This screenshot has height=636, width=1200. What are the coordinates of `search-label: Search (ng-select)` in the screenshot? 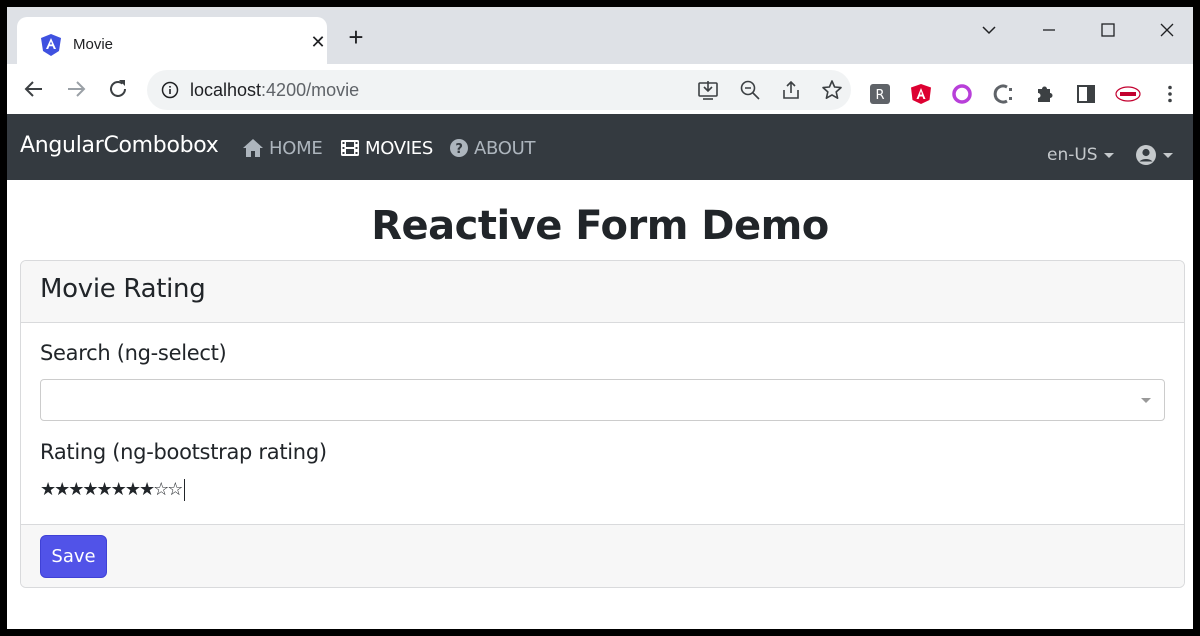 It's located at (133, 353).